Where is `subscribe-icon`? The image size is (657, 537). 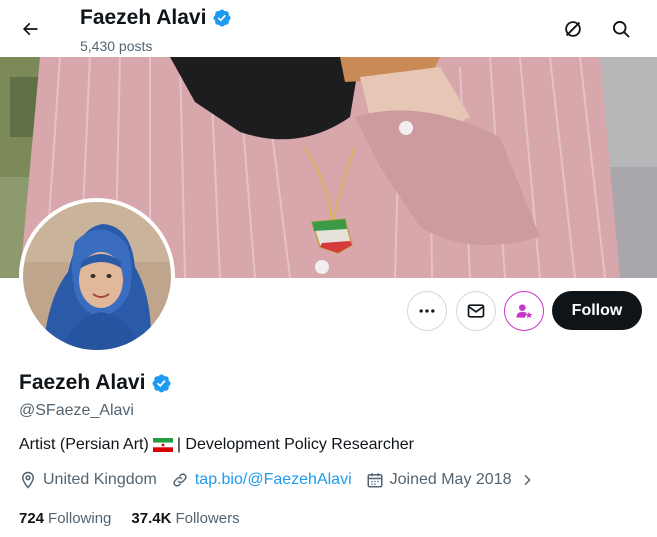 subscribe-icon is located at coordinates (524, 311).